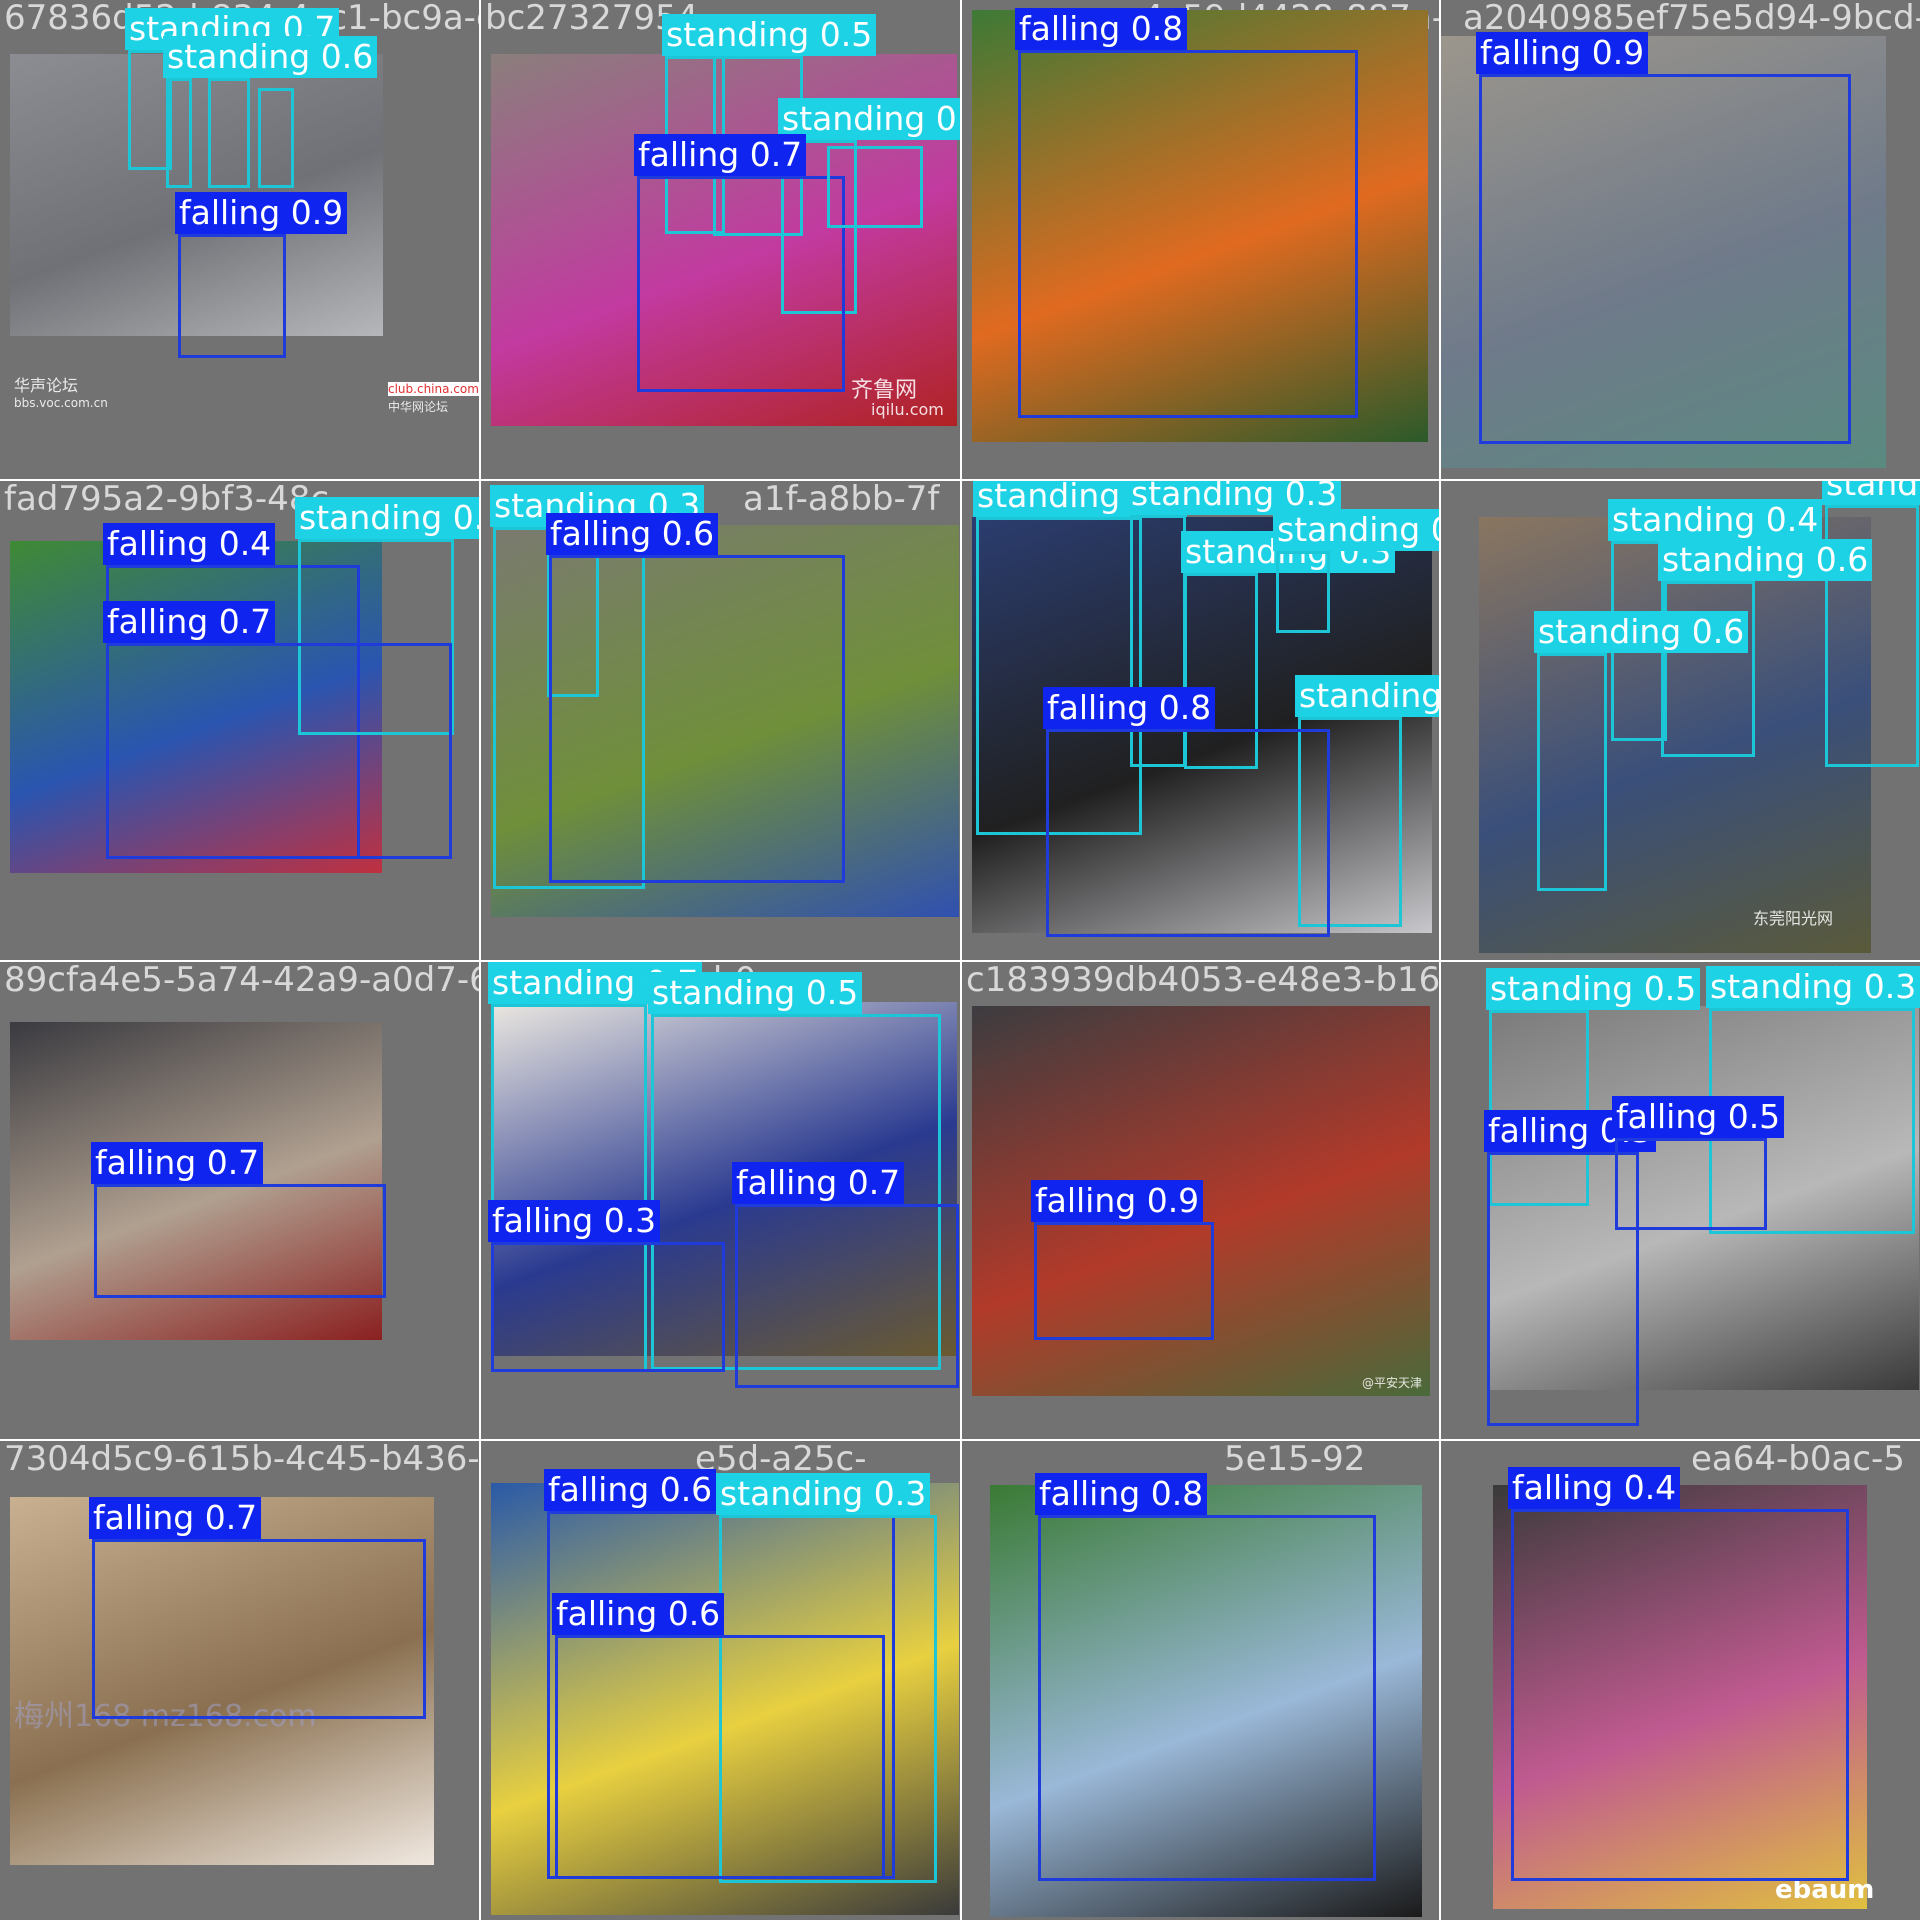 The height and width of the screenshot is (1920, 1920). I want to click on result-tile: a1f-a8bb-7f standing 0.3 falling 0.6, so click(720, 720).